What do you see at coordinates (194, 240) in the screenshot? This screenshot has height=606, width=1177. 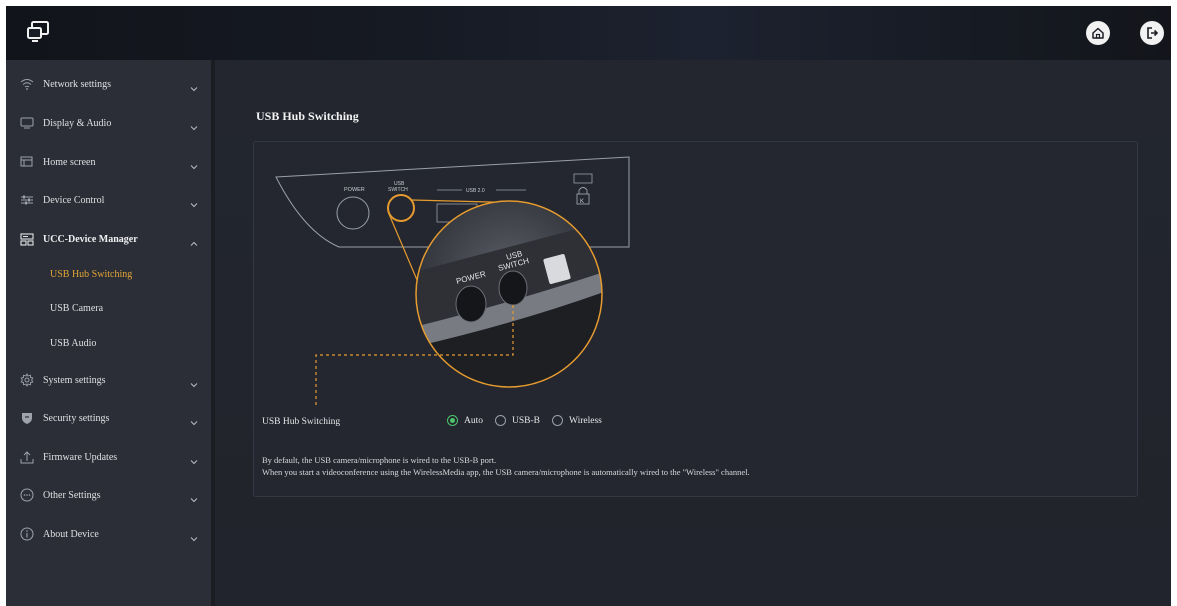 I see `chevron-up-icon` at bounding box center [194, 240].